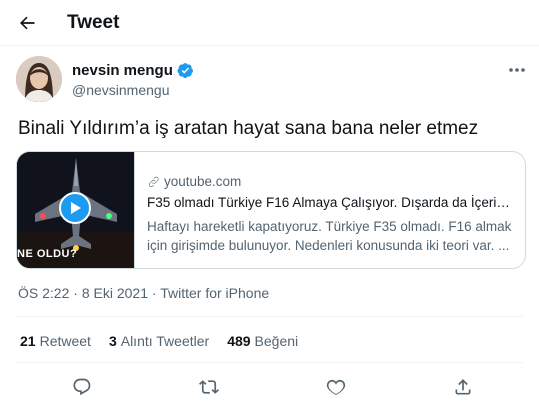 The width and height of the screenshot is (539, 405). What do you see at coordinates (269, 362) in the screenshot?
I see `divider-bottom` at bounding box center [269, 362].